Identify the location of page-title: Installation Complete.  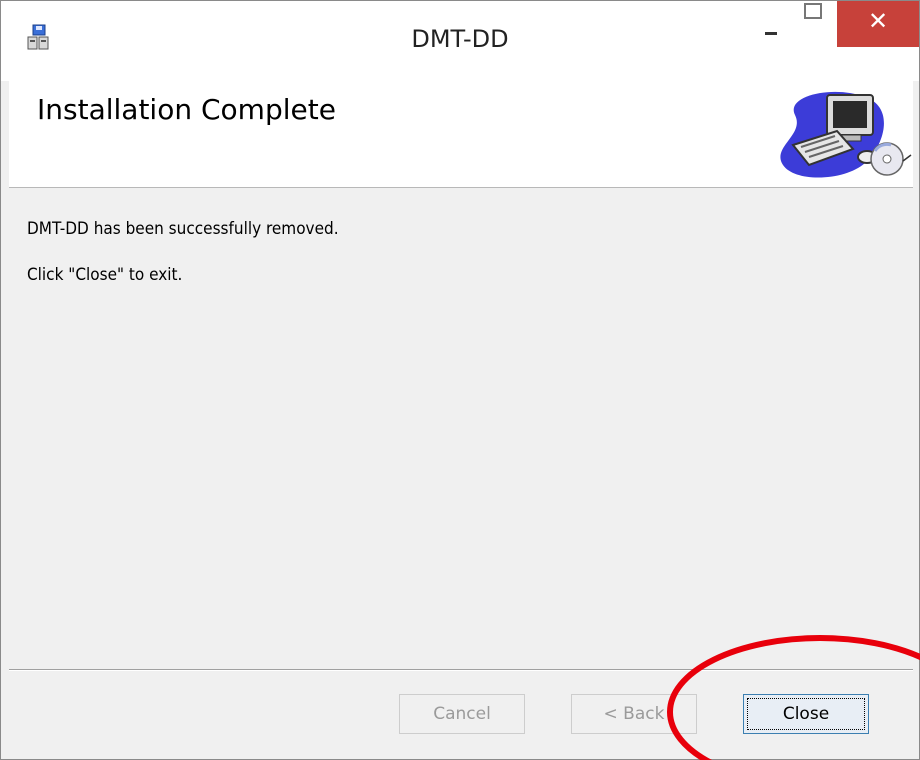
(186, 109).